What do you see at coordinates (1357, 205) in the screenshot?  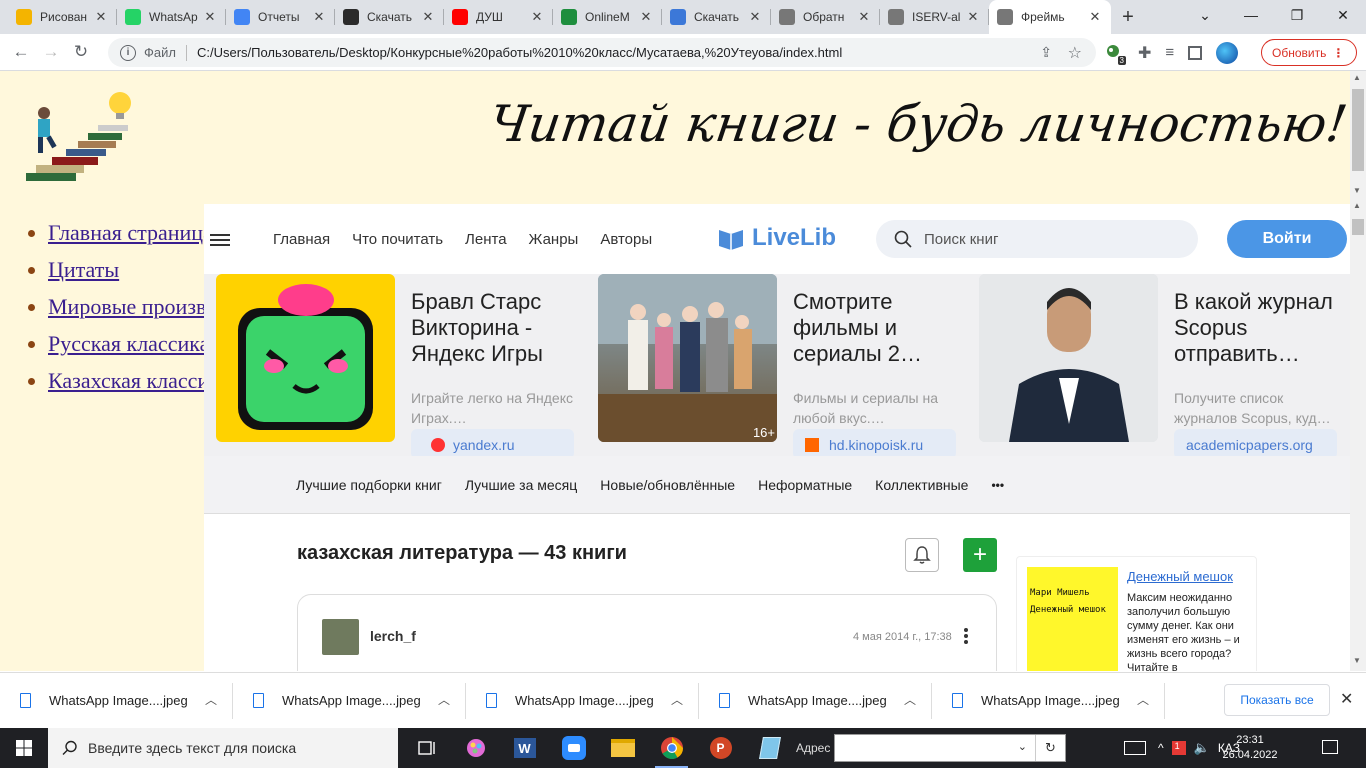 I see `frame-scroll-up-arrow: ▲` at bounding box center [1357, 205].